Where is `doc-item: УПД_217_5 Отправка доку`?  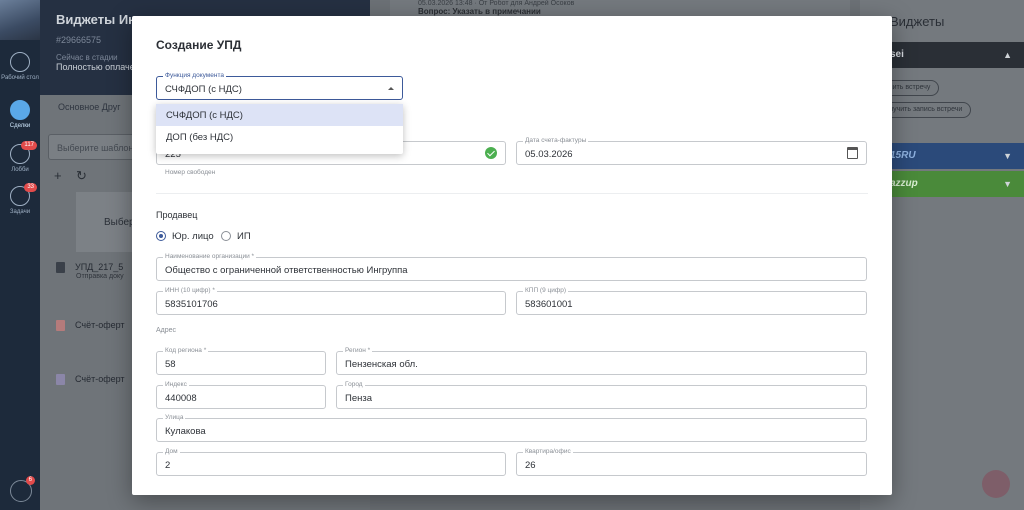 doc-item: УПД_217_5 Отправка доку is located at coordinates (90, 271).